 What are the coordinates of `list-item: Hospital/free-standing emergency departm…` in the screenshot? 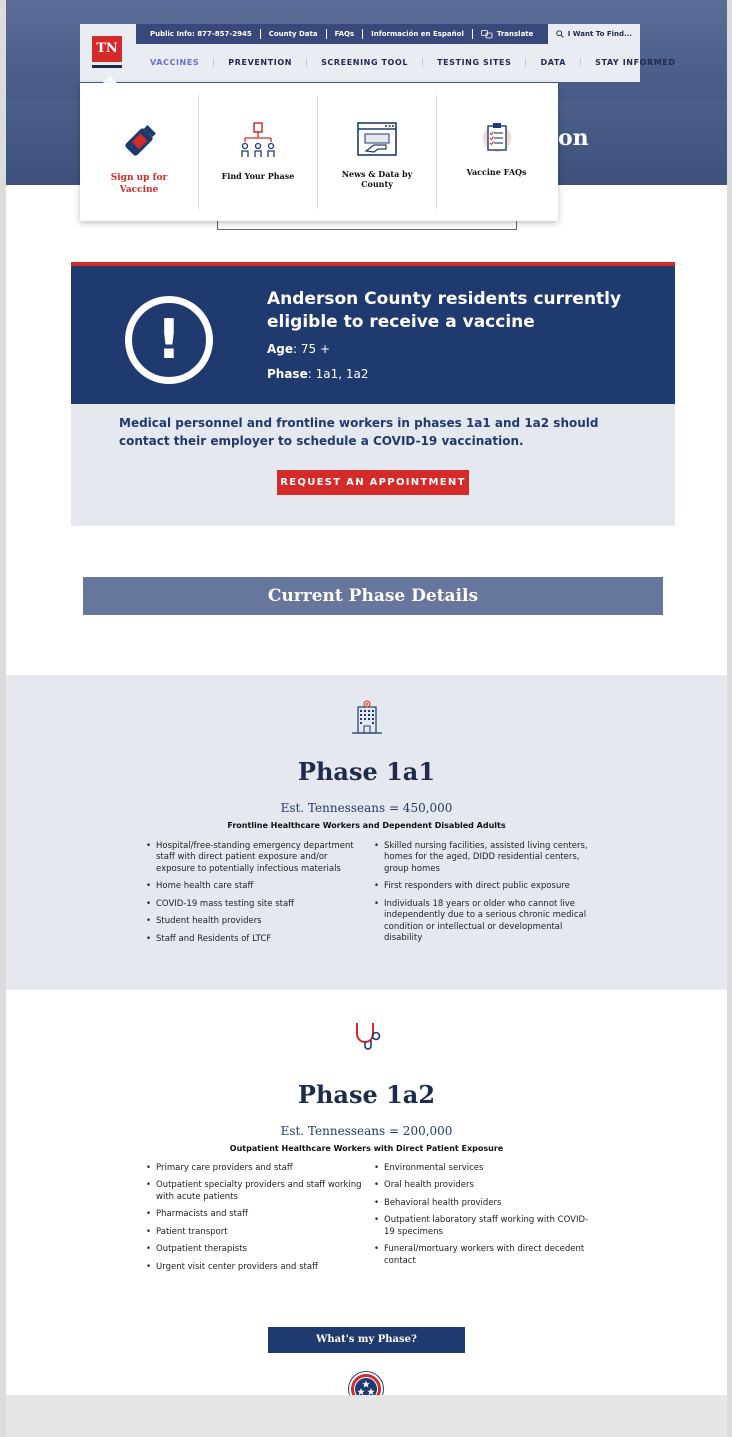 It's located at (253, 858).